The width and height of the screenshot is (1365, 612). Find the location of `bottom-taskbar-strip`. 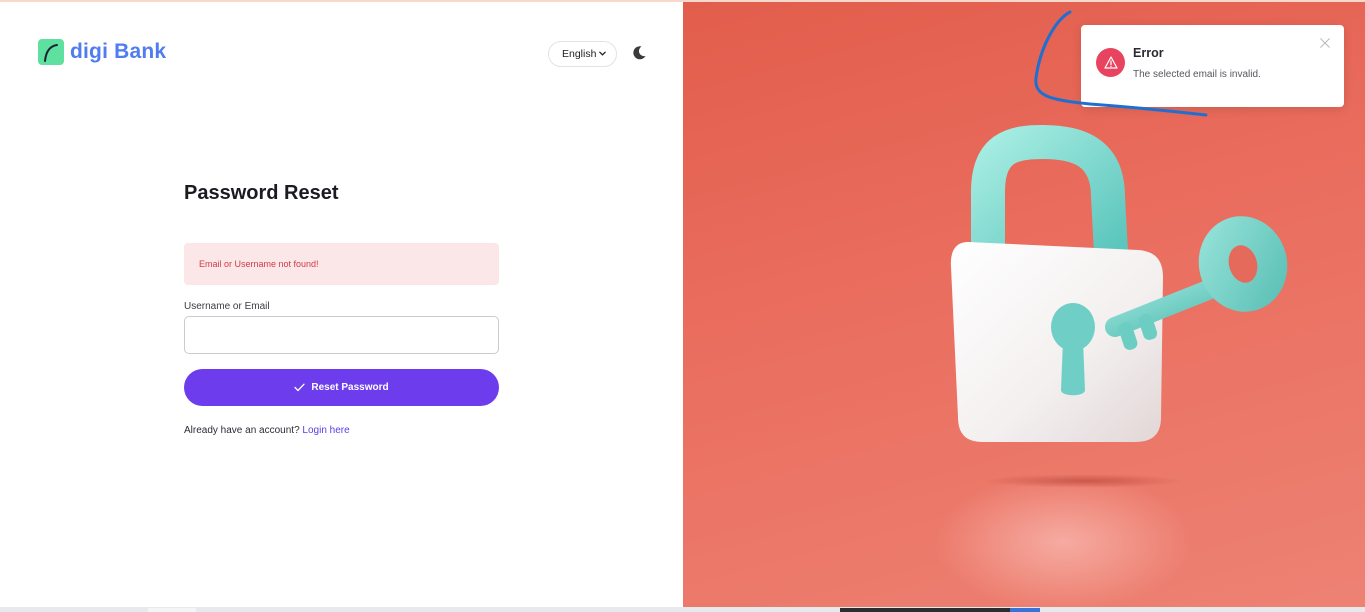

bottom-taskbar-strip is located at coordinates (682, 609).